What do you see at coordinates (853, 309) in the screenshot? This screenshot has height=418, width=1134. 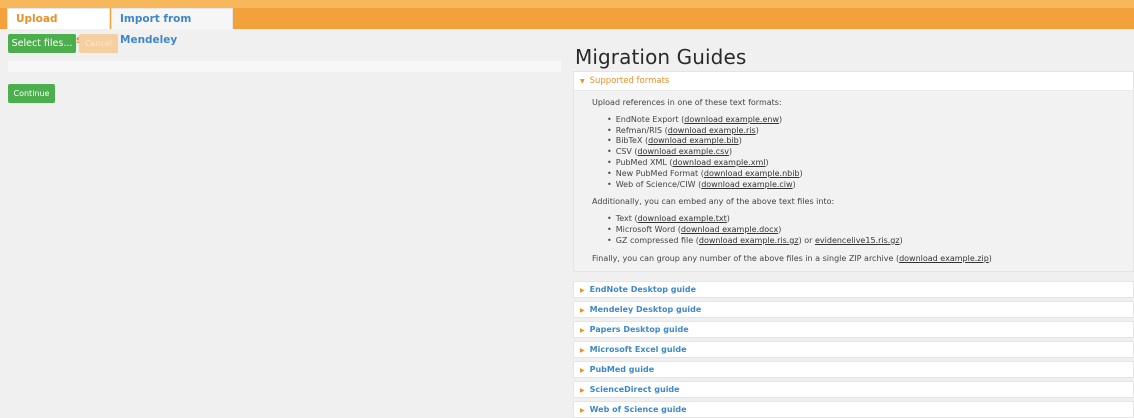 I see `guide-mendeley-desktop: ▶ Mendeley Desktop guide` at bounding box center [853, 309].